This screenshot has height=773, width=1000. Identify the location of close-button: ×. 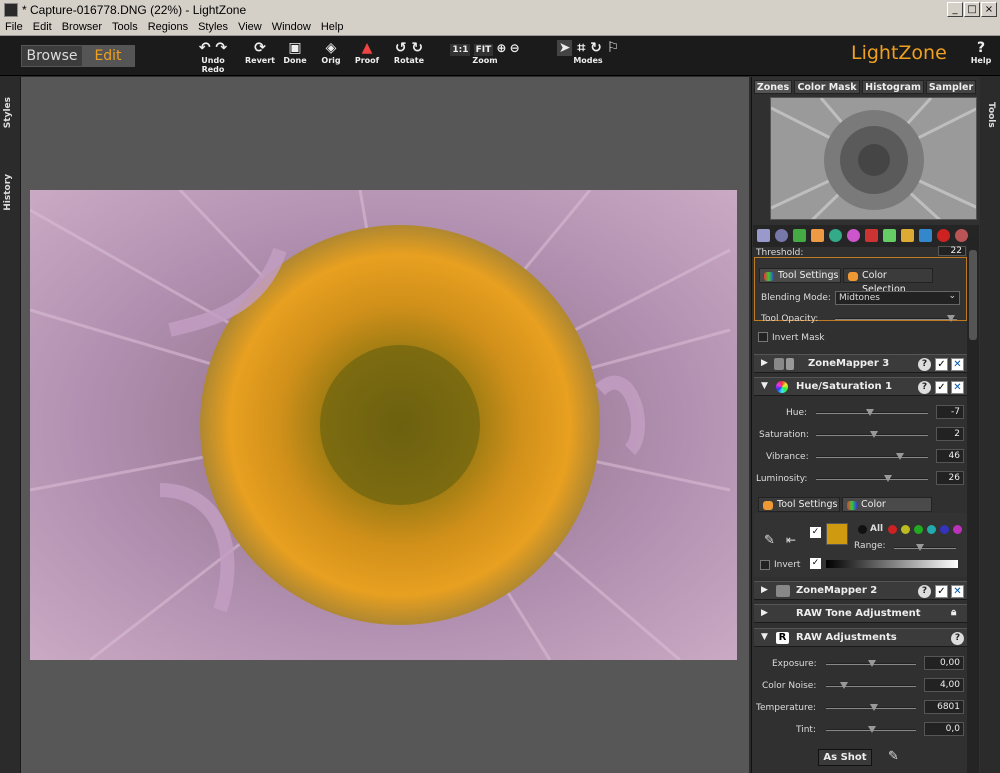
(989, 9).